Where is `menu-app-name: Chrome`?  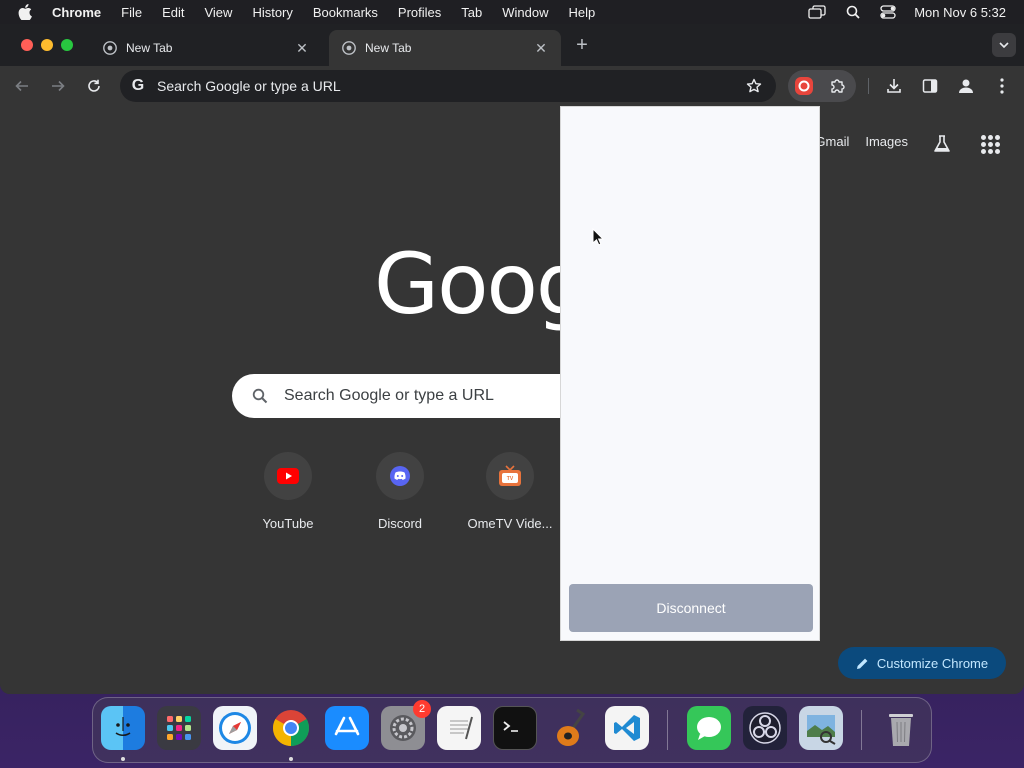 menu-app-name: Chrome is located at coordinates (76, 12).